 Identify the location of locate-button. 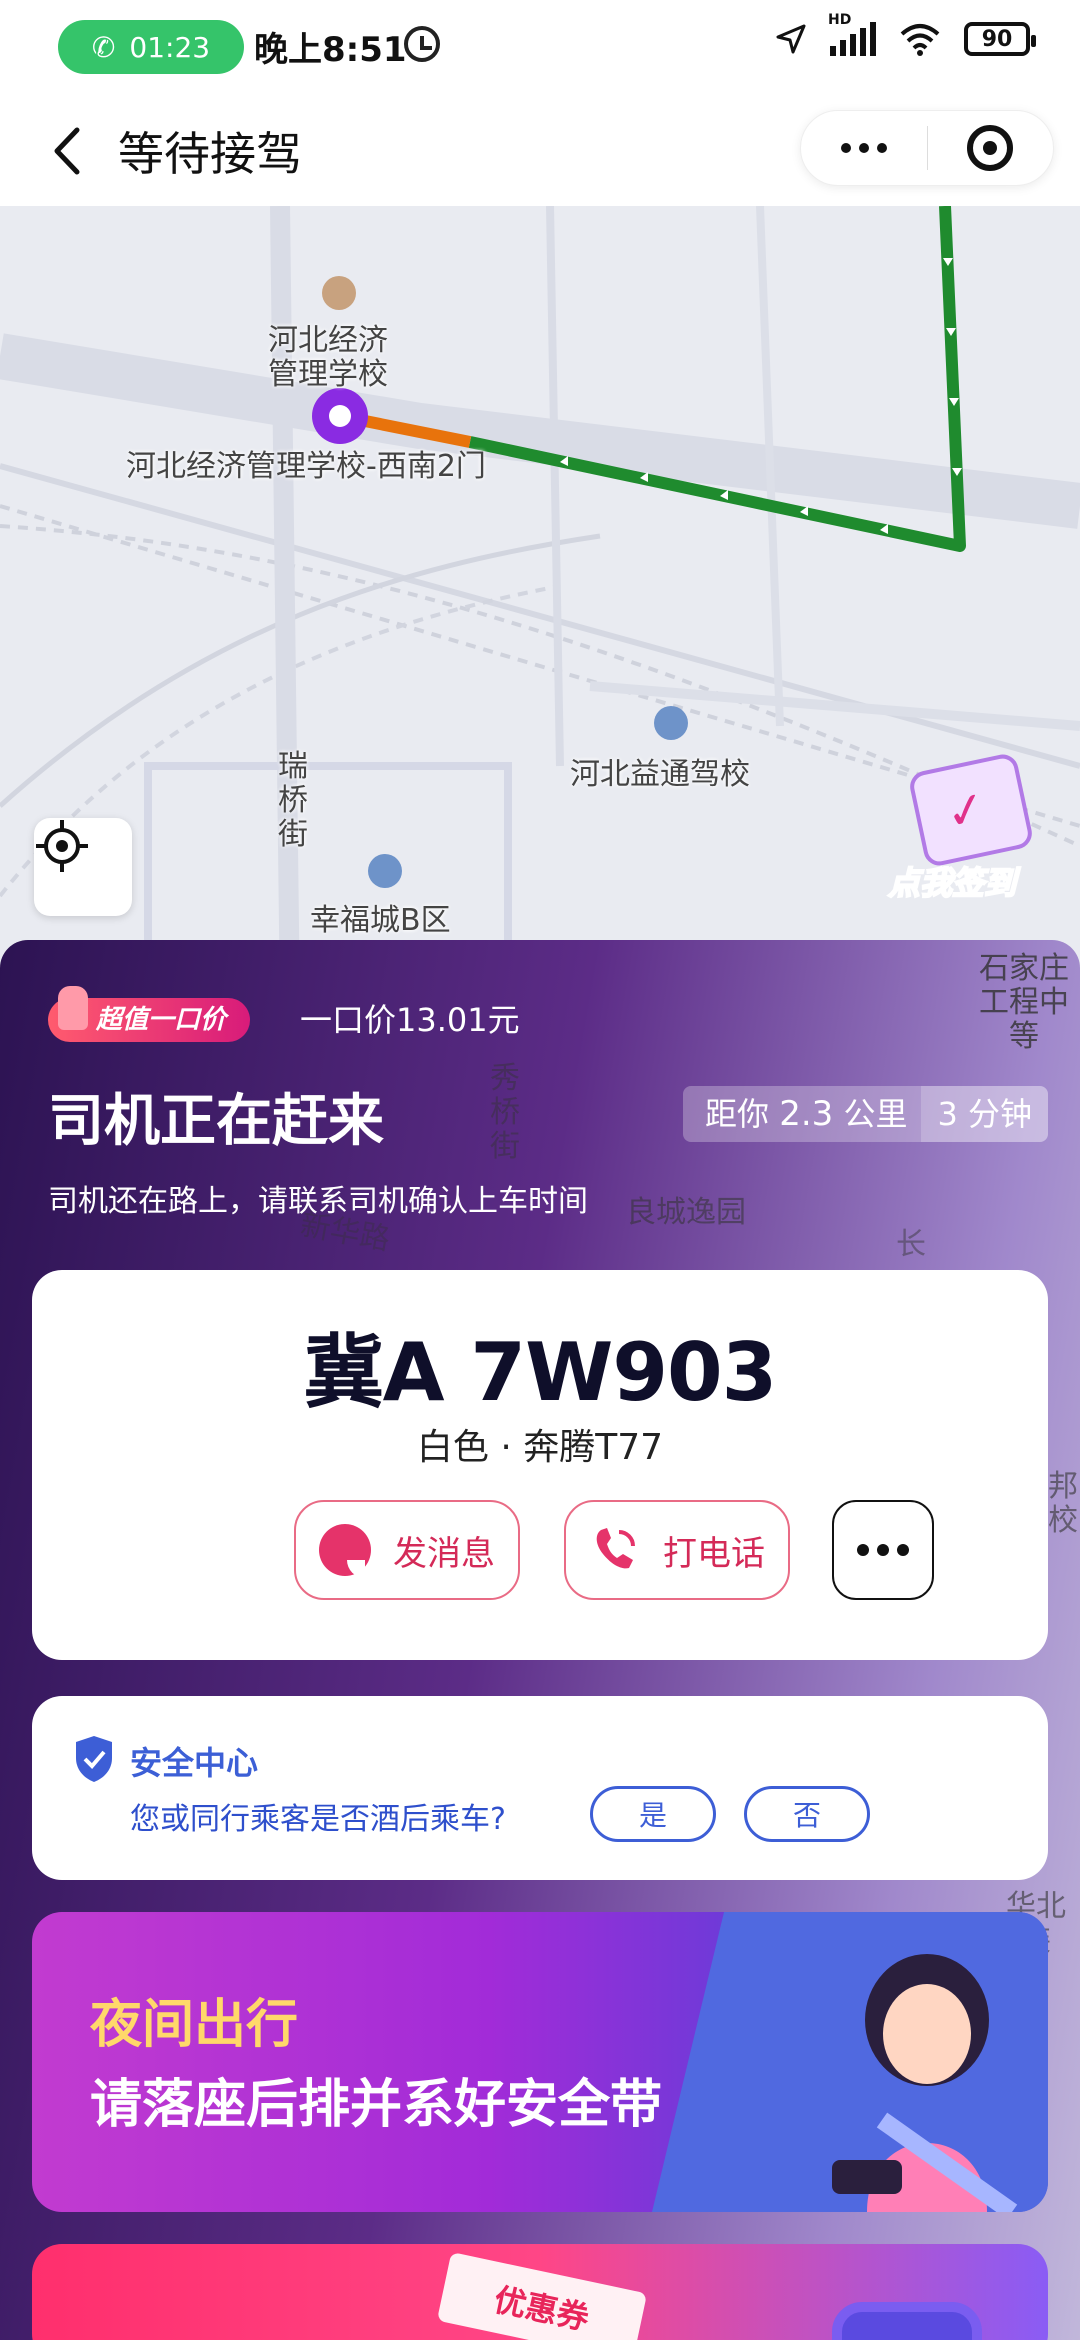
(83, 867).